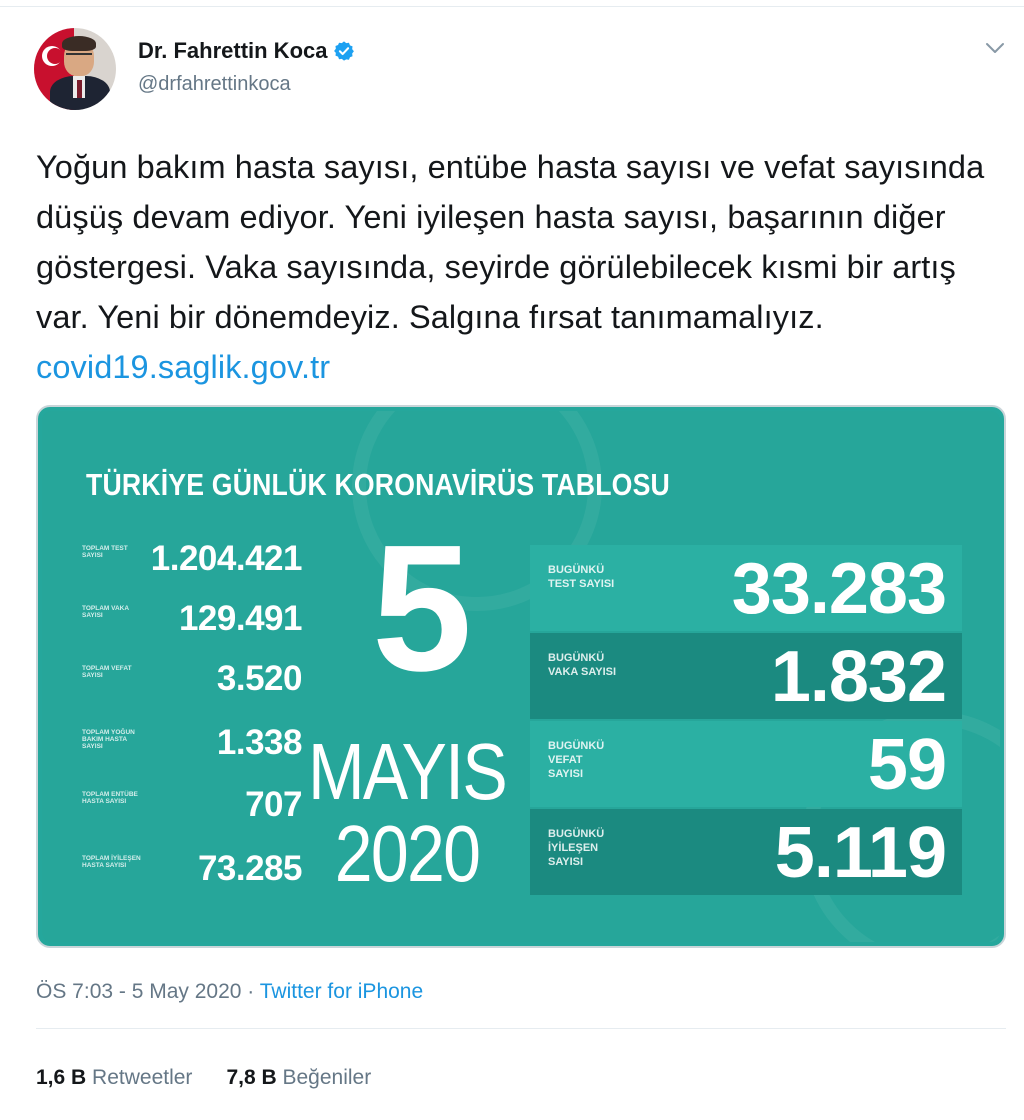 This screenshot has height=1120, width=1024. What do you see at coordinates (183, 367) in the screenshot?
I see `tweet-link: covid19.saglik.gov.tr` at bounding box center [183, 367].